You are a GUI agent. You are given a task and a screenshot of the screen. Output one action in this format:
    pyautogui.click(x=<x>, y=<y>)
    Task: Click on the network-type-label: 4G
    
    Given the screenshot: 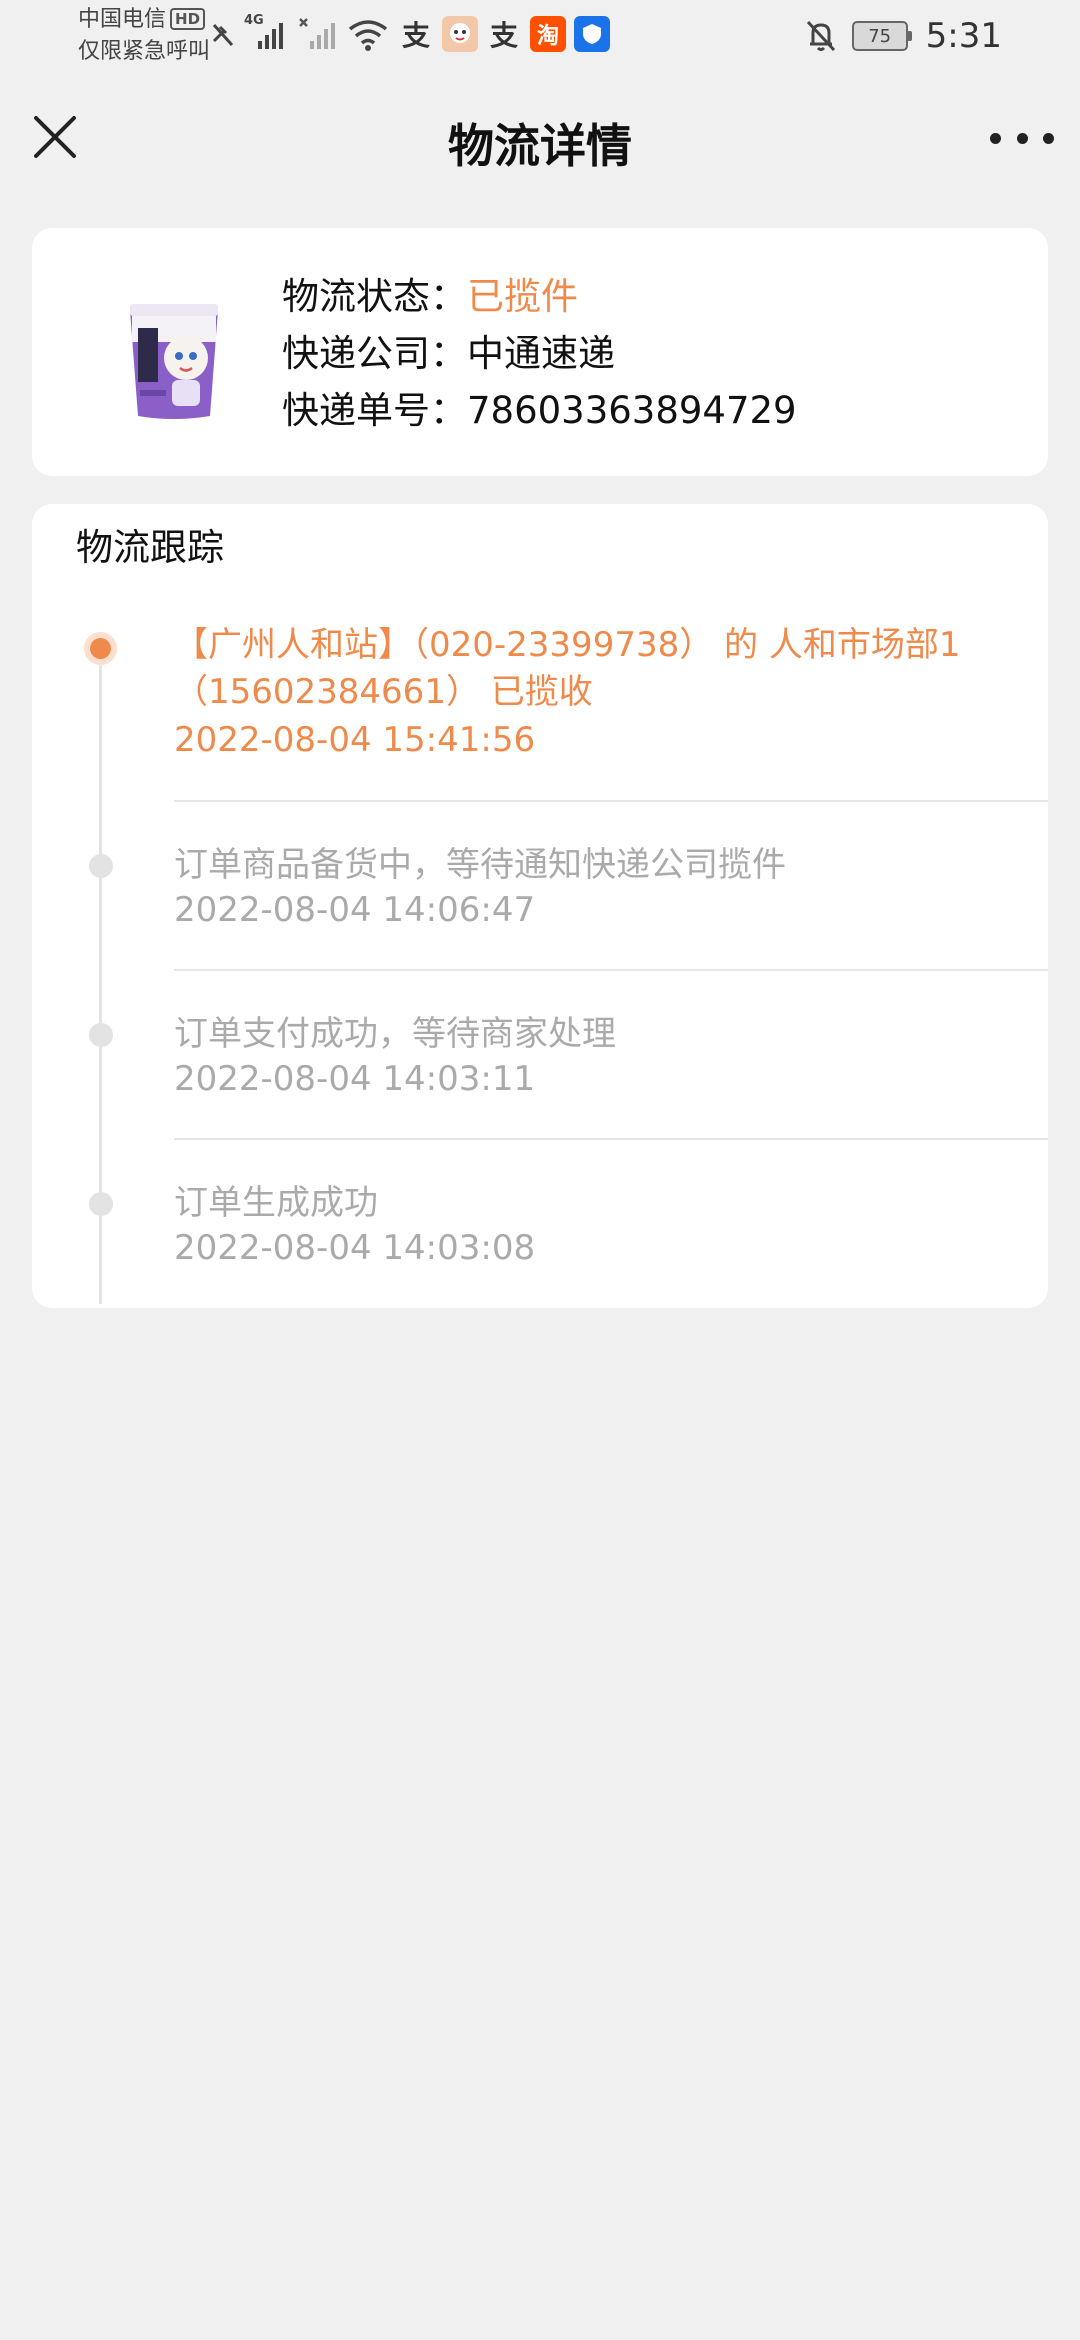 What is the action you would take?
    pyautogui.click(x=254, y=20)
    